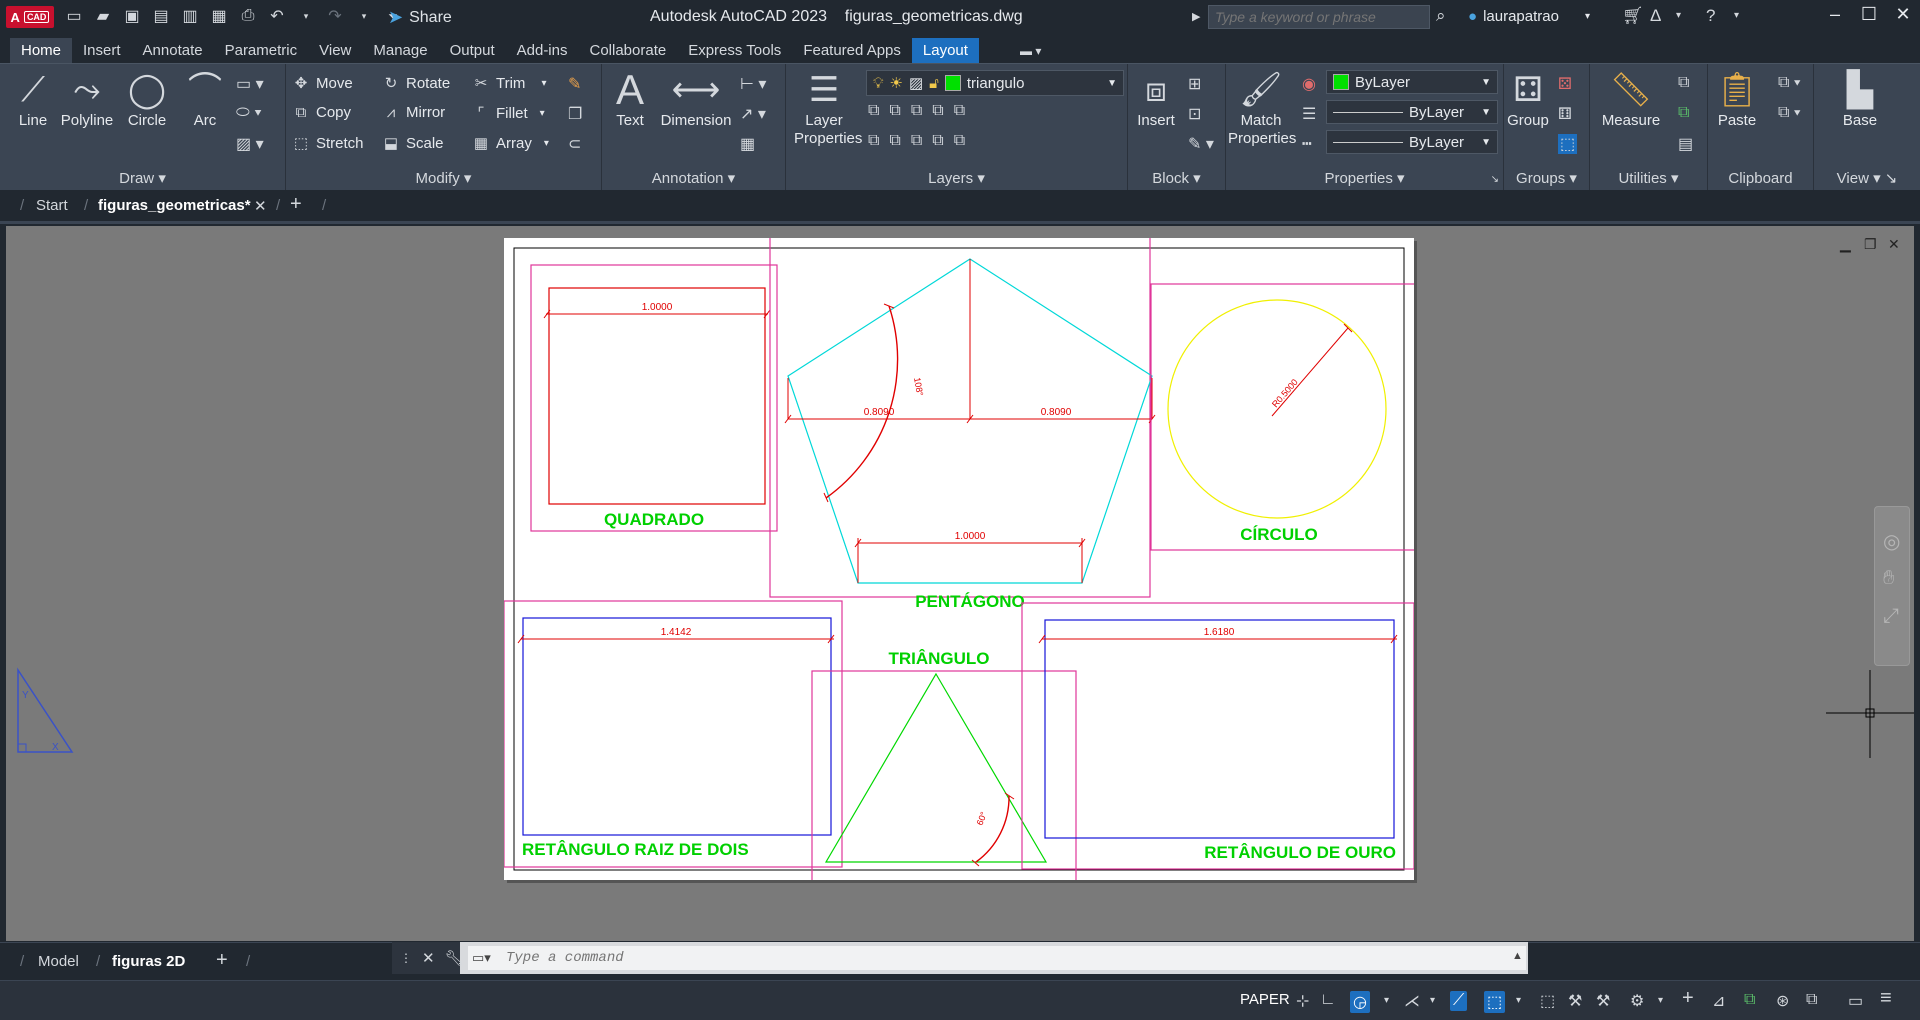  I want to click on search-expand-icon: ▶, so click(1196, 16).